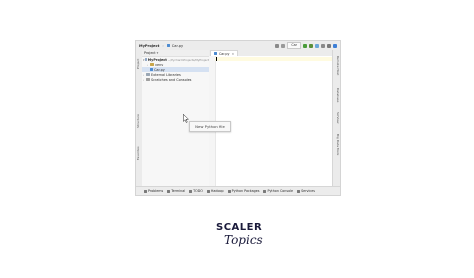 The image size is (474, 278). I want to click on tab-terminal-label: Terminal, so click(178, 191).